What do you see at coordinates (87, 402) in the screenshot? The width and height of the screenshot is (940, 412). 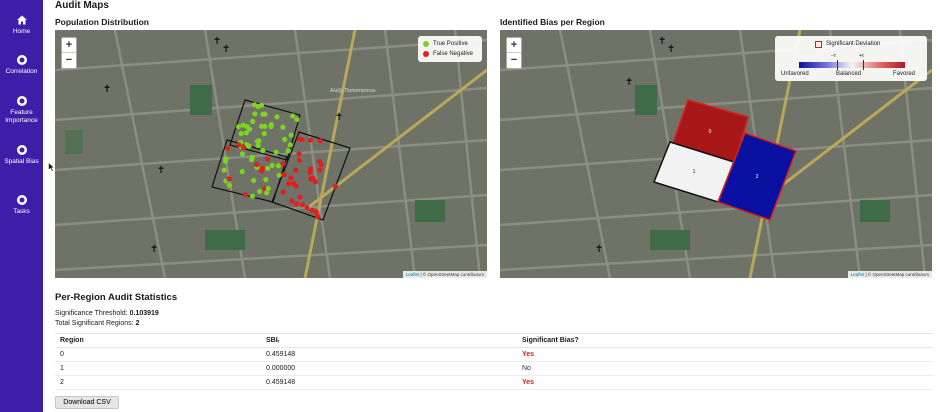 I see `download-csv-button: Download CSV` at bounding box center [87, 402].